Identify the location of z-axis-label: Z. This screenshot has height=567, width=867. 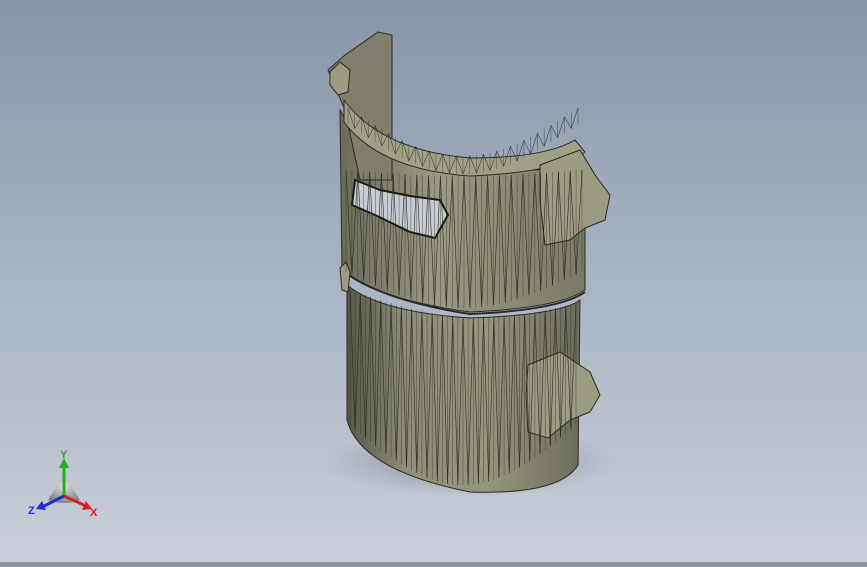
(31, 511).